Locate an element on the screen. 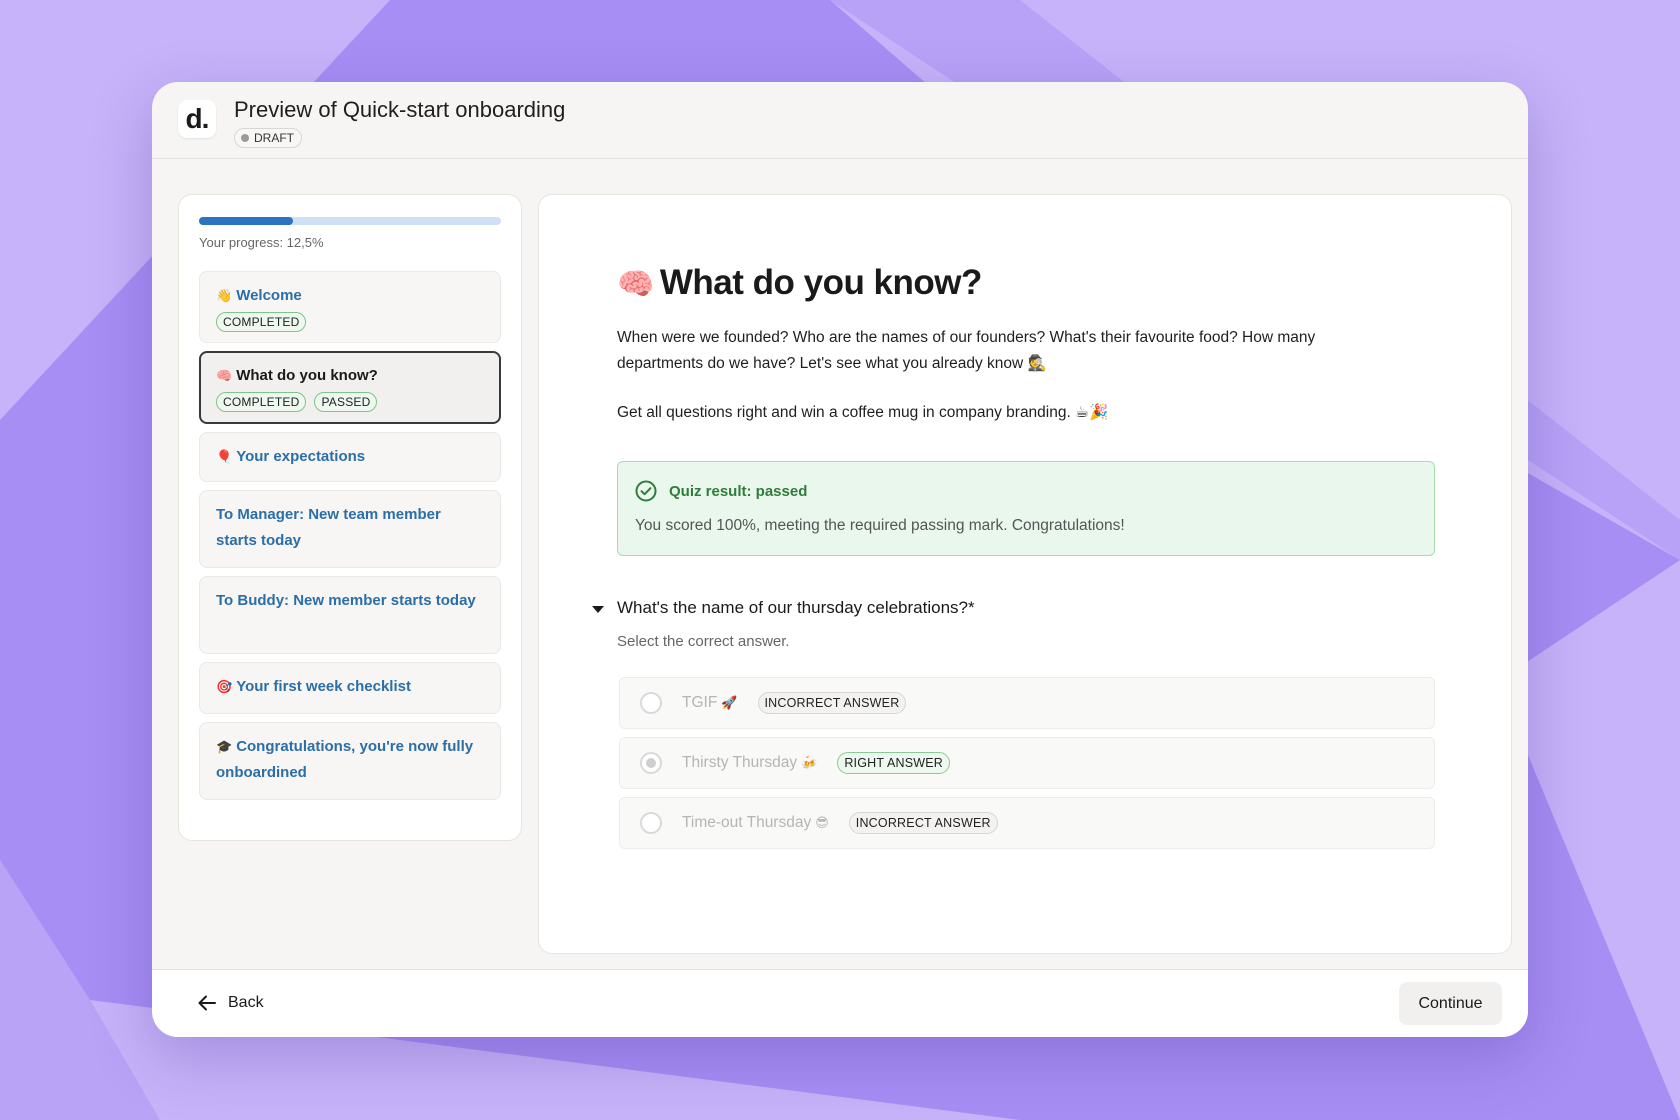 The width and height of the screenshot is (1680, 1120). page-title: Preview of Quick-start onboarding is located at coordinates (400, 109).